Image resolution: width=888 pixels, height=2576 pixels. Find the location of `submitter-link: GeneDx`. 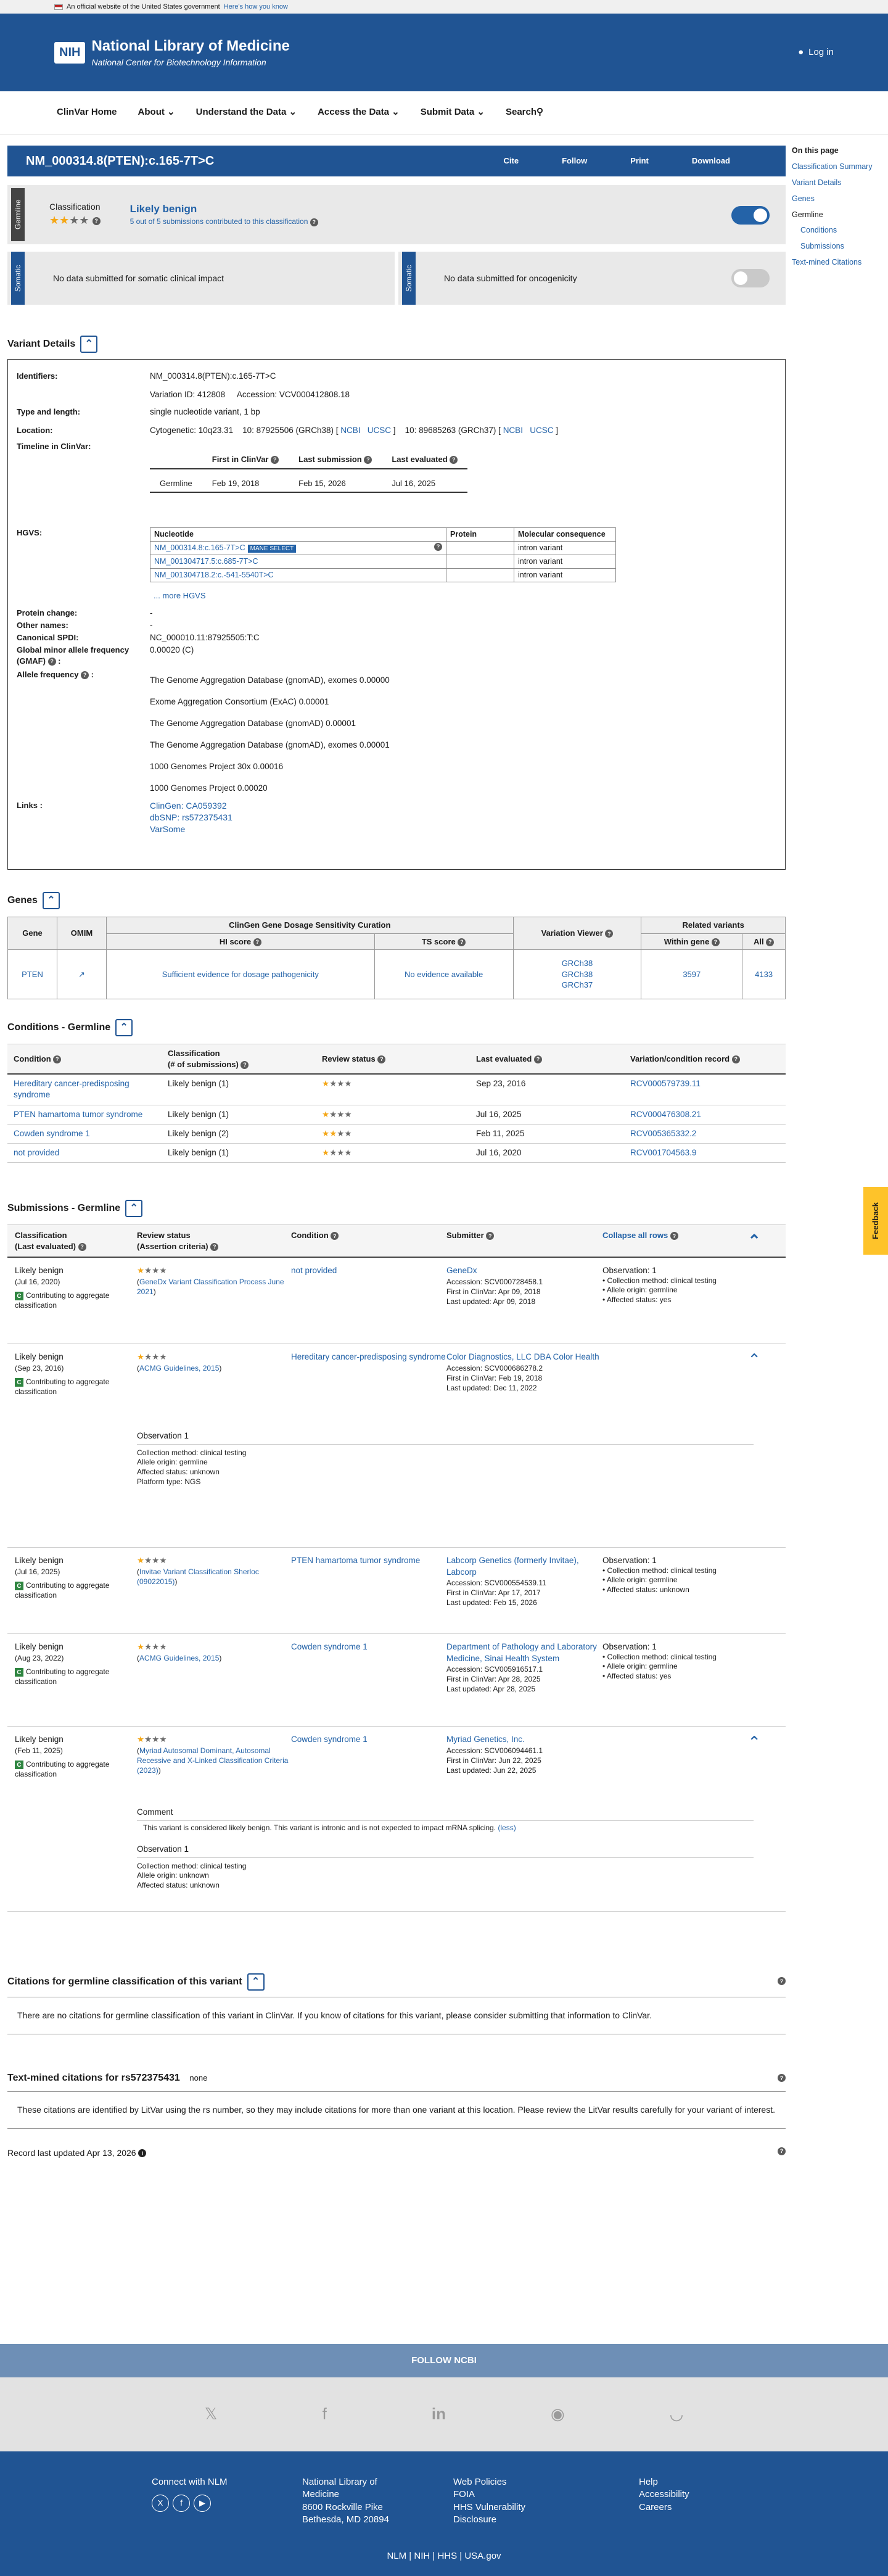

submitter-link: GeneDx is located at coordinates (524, 1271).